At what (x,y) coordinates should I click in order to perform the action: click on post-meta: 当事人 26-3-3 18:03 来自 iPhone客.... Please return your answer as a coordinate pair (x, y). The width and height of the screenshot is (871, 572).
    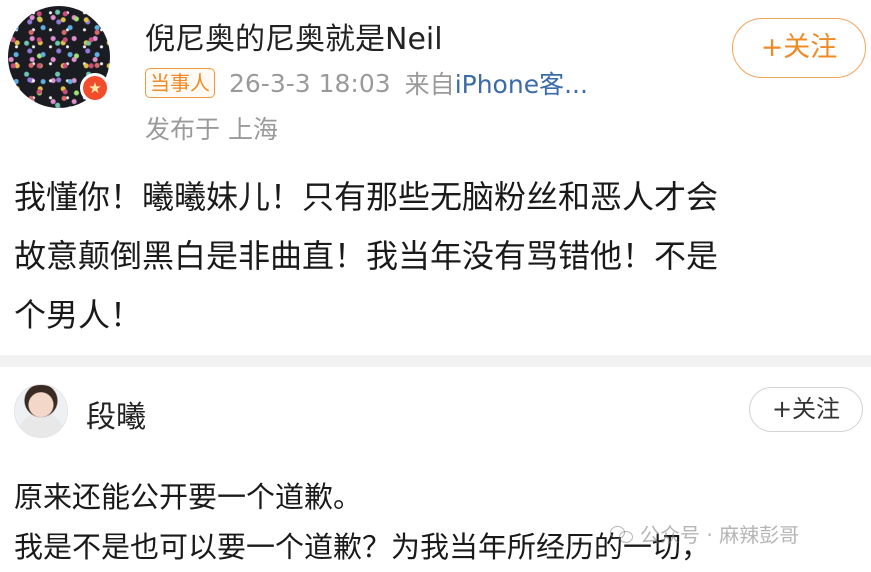
    Looking at the image, I should click on (366, 83).